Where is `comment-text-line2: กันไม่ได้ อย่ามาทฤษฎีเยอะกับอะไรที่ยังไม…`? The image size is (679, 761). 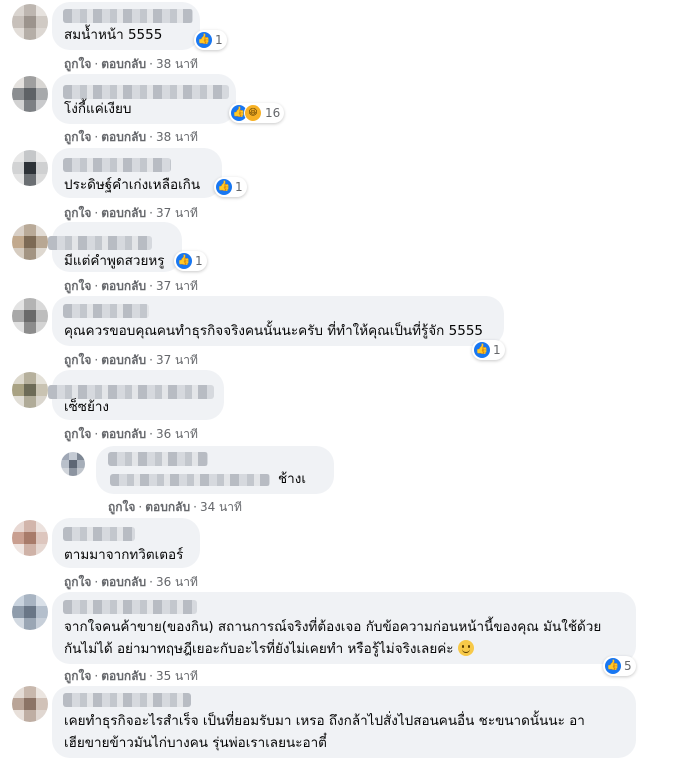
comment-text-line2: กันไม่ได้ อย่ามาทฤษฎีเยอะกับอะไรที่ยังไม… is located at coordinates (269, 649).